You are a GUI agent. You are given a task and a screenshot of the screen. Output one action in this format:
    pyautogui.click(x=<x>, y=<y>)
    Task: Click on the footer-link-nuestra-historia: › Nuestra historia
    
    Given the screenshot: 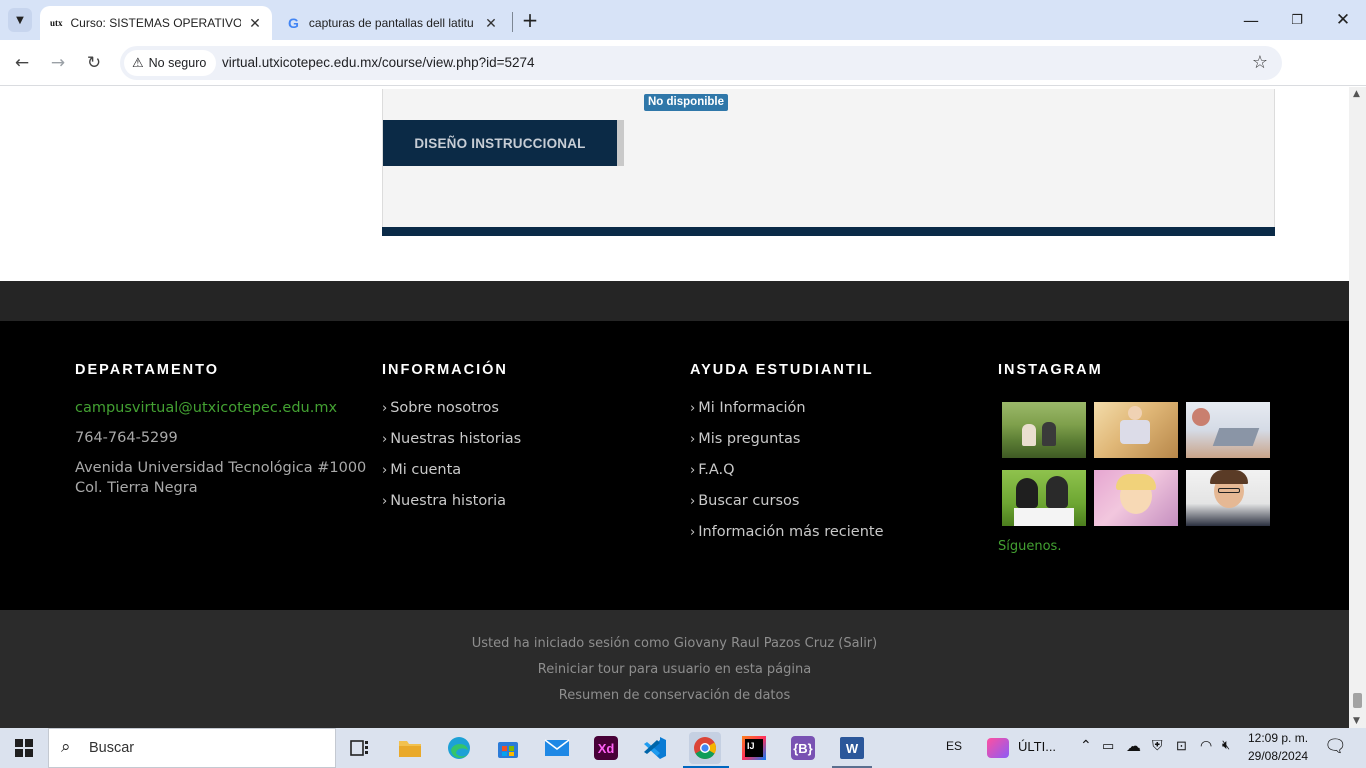 What is the action you would take?
    pyautogui.click(x=444, y=501)
    